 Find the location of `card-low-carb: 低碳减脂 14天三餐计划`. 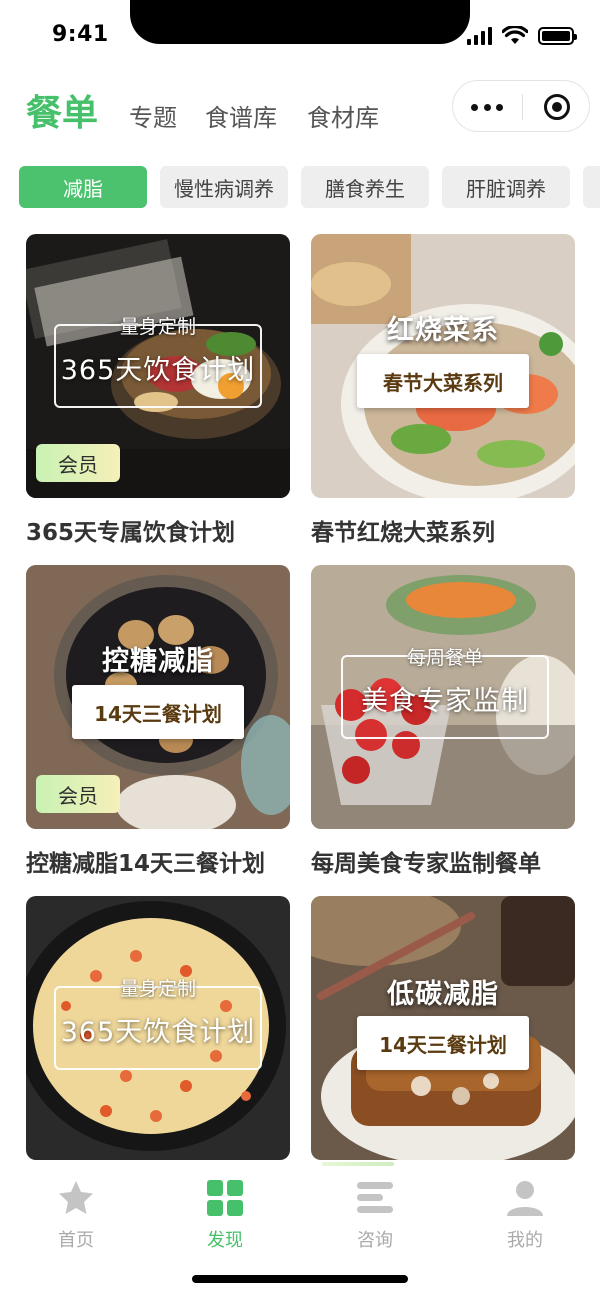

card-low-carb: 低碳减脂 14天三餐计划 is located at coordinates (443, 1028).